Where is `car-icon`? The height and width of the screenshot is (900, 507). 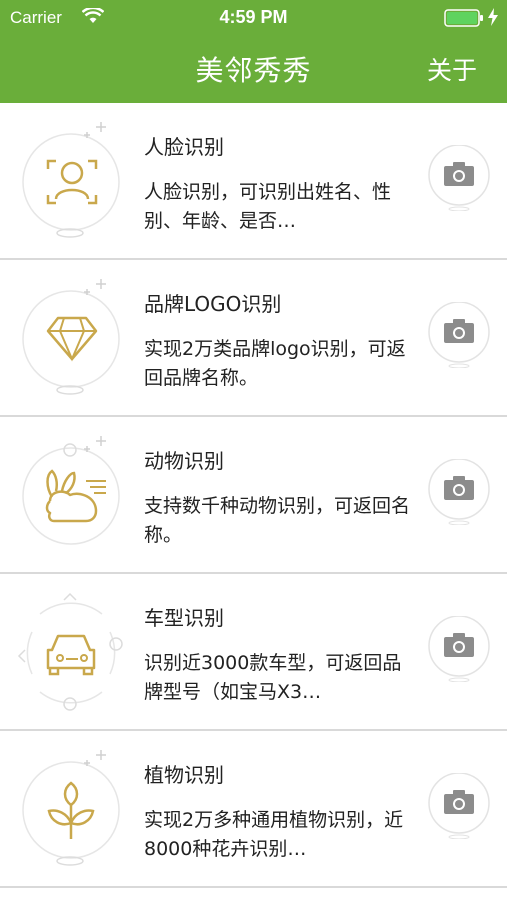
car-icon is located at coordinates (70, 651).